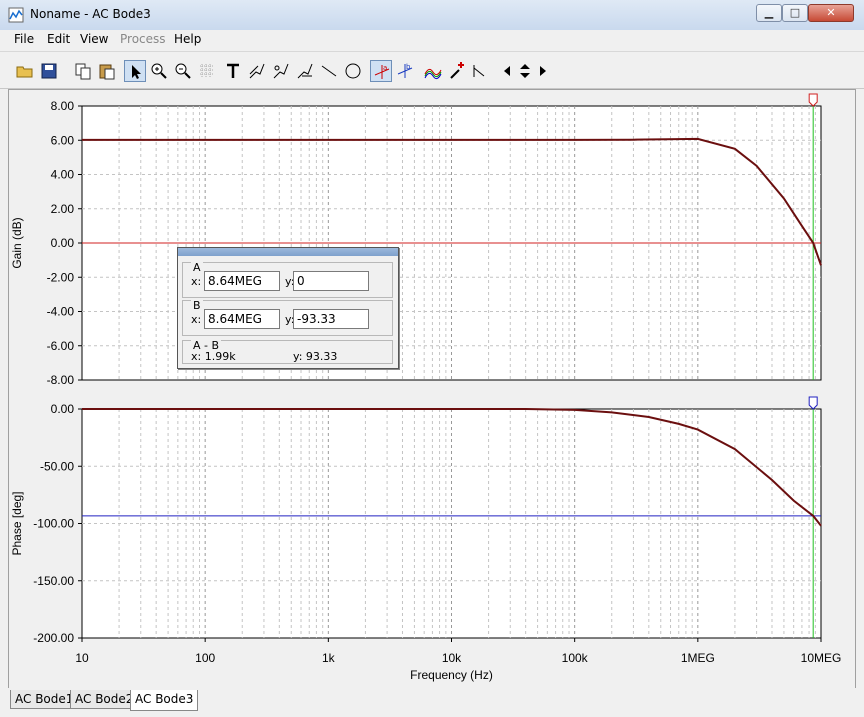 The image size is (864, 717). I want to click on menu-bar: File Edit View Process Help, so click(432, 40).